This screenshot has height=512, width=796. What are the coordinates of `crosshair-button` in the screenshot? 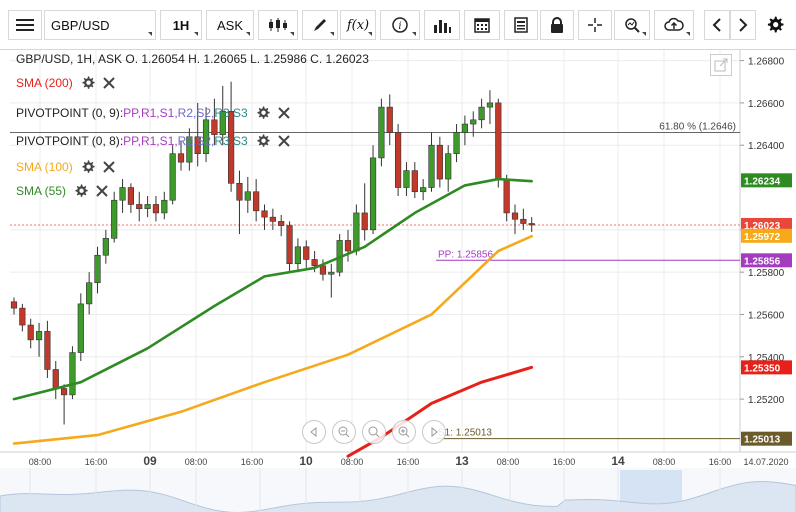 It's located at (595, 25).